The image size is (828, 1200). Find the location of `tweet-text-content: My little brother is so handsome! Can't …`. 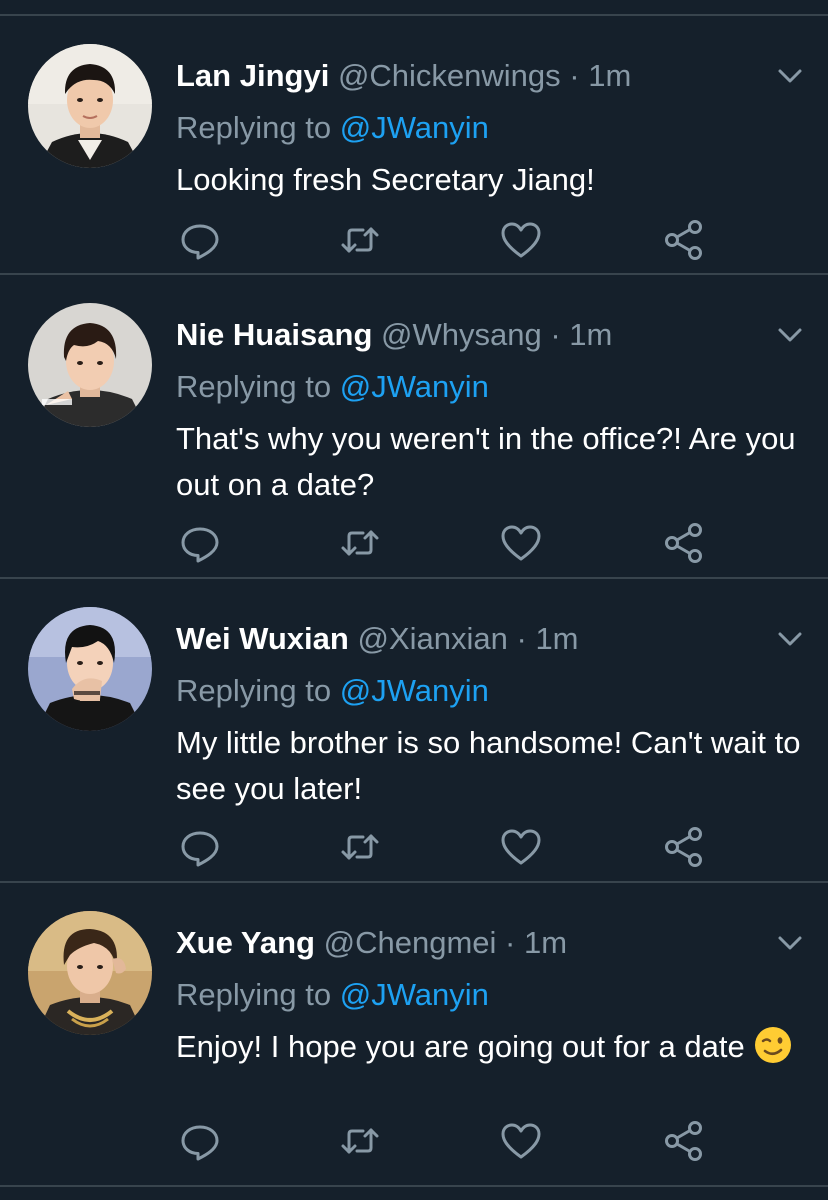

tweet-text-content: My little brother is so handsome! Can't … is located at coordinates (488, 765).